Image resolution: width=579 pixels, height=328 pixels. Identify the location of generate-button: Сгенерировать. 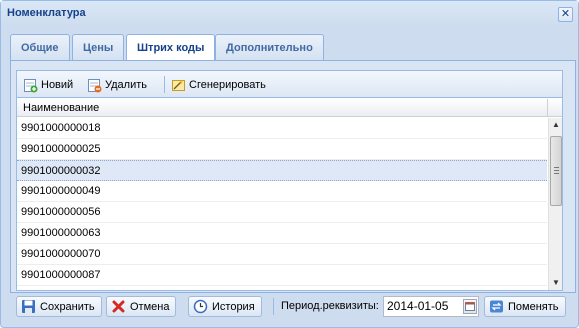
(218, 85).